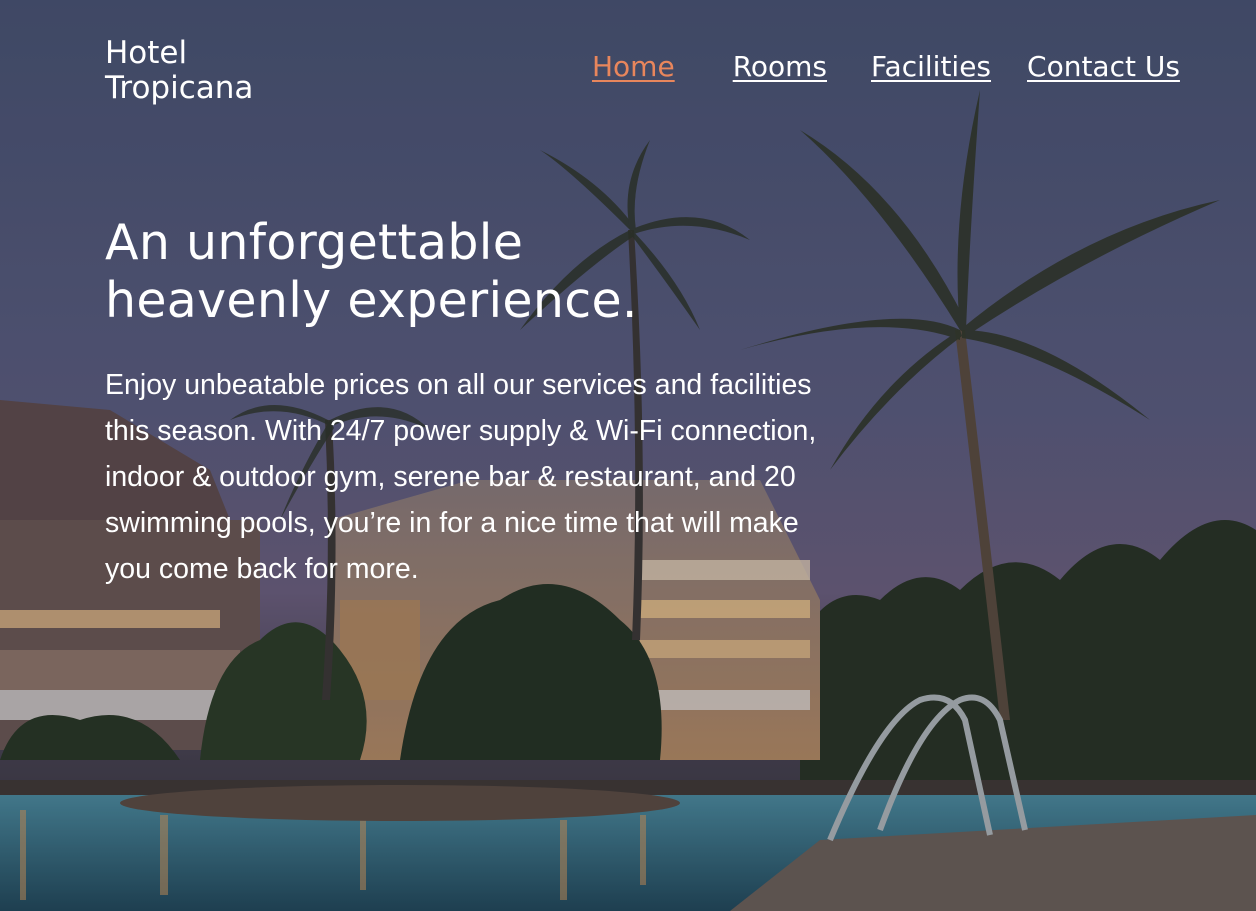 The height and width of the screenshot is (911, 1256). I want to click on main-navigation: Home Rooms Facilities Contact Us, so click(886, 66).